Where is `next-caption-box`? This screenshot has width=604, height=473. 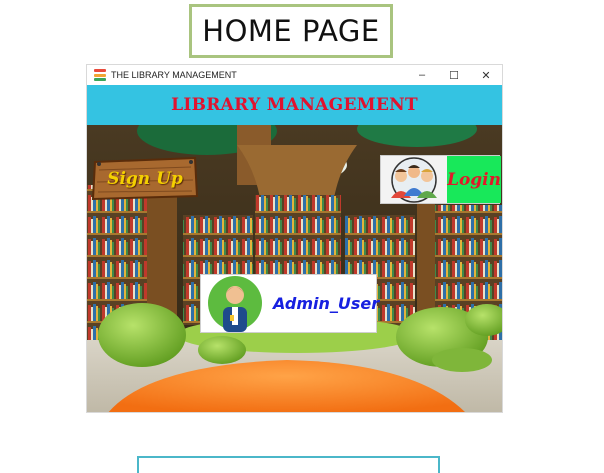
next-caption-box is located at coordinates (288, 464).